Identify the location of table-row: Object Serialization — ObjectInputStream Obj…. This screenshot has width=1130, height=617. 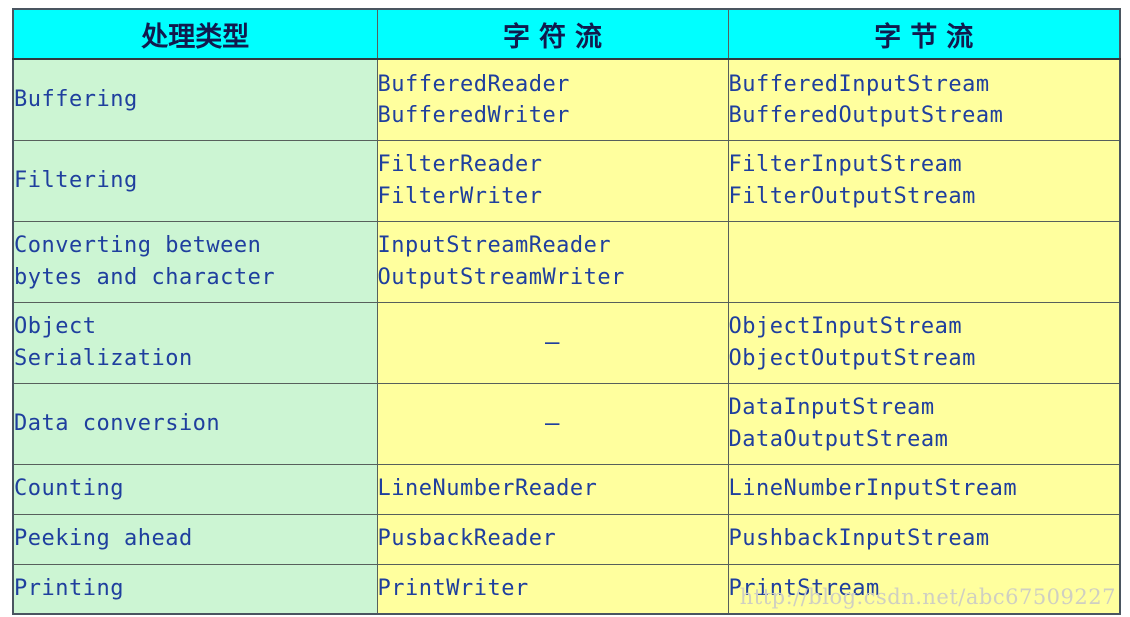
(566, 342).